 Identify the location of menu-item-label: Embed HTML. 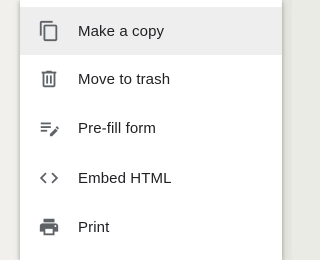
(125, 178).